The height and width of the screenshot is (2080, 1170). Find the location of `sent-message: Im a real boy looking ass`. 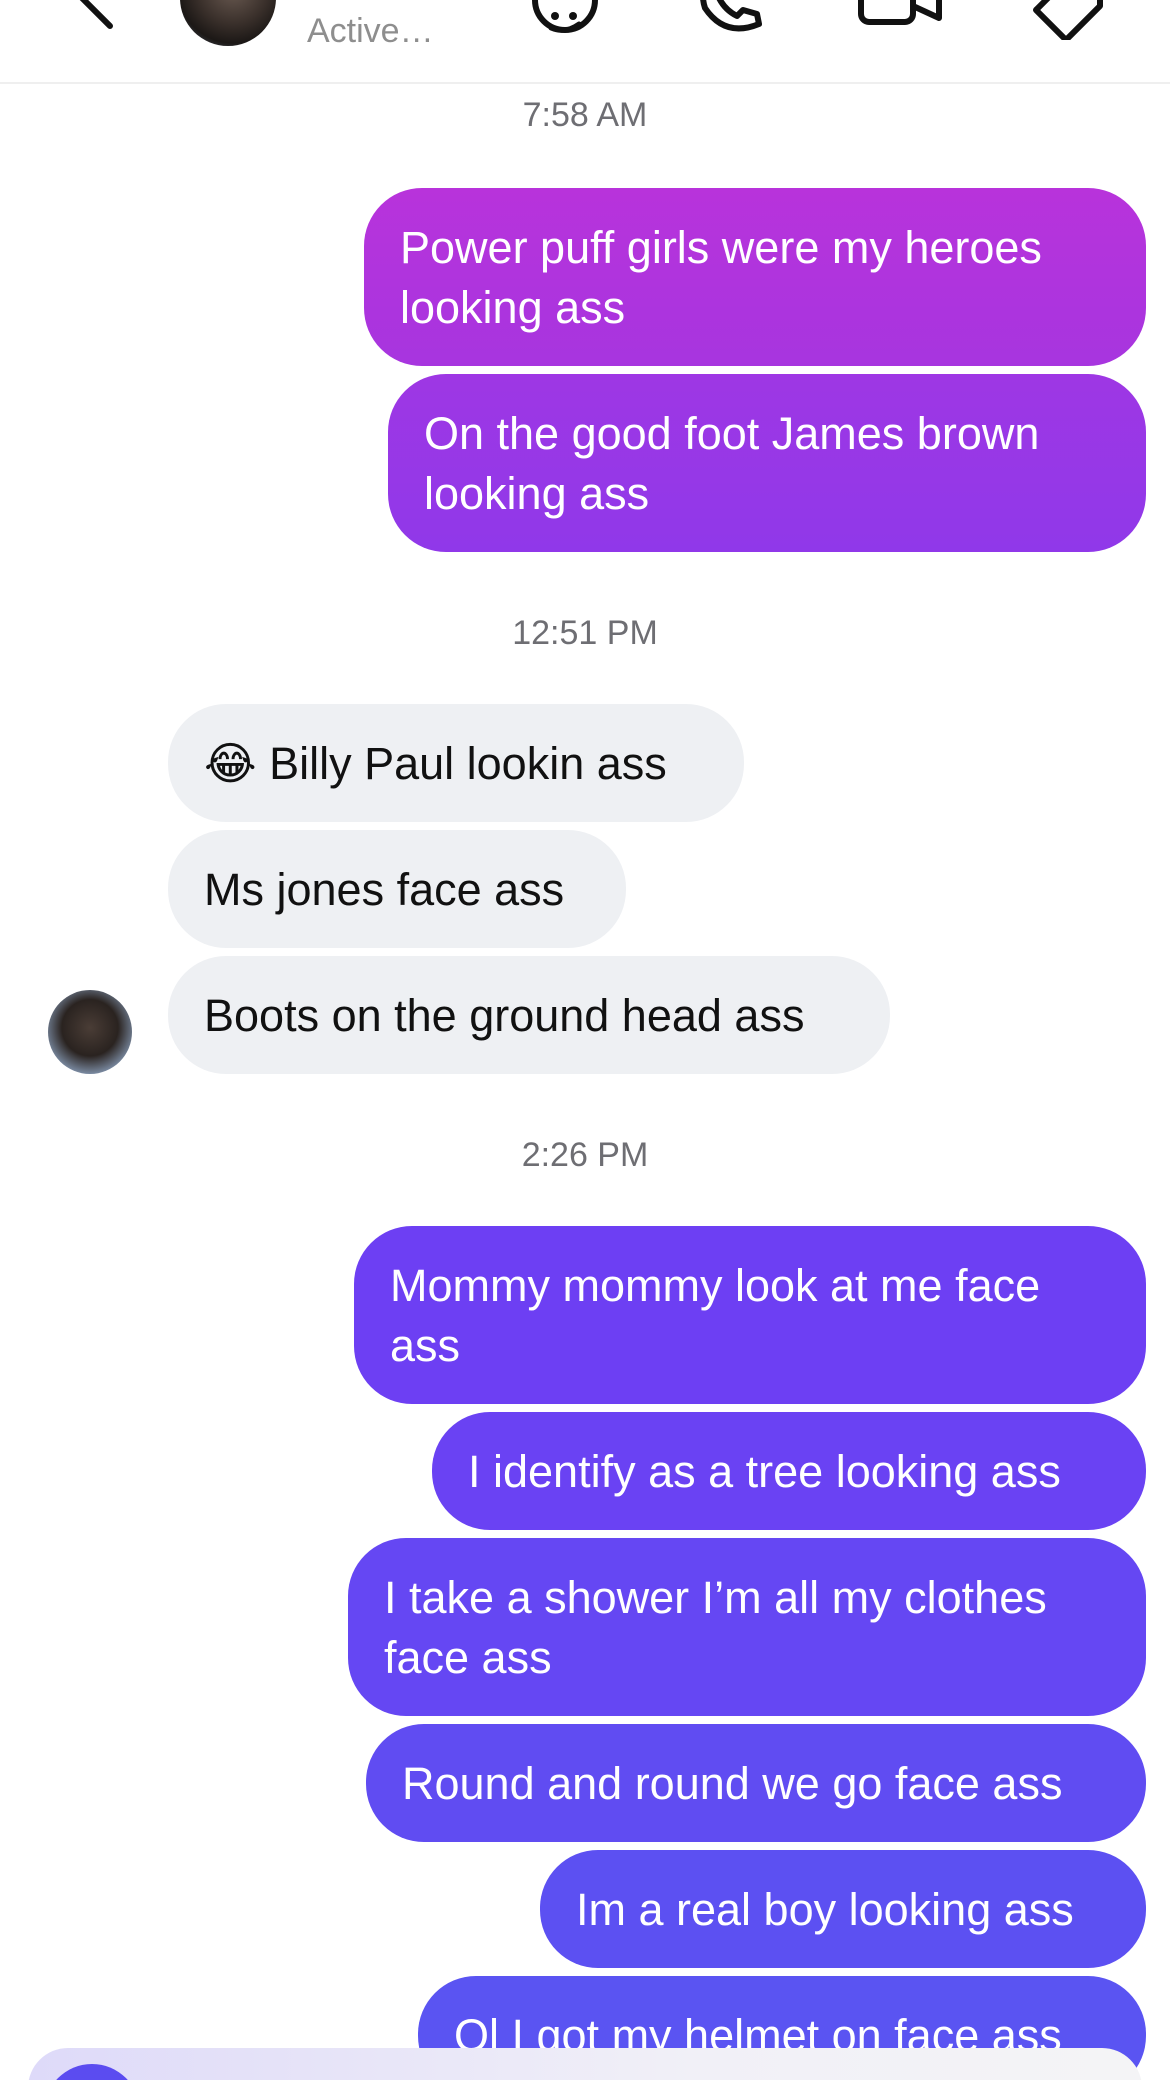

sent-message: Im a real boy looking ass is located at coordinates (843, 1909).